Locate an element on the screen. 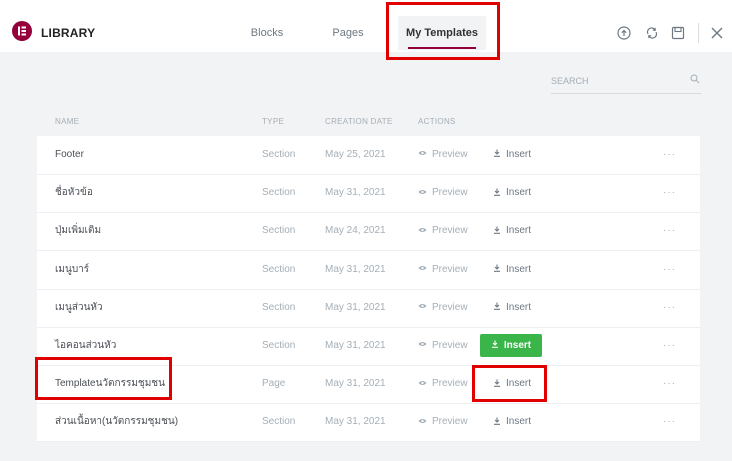  template-name: ปุ่มเพิ่มเติม is located at coordinates (78, 231).